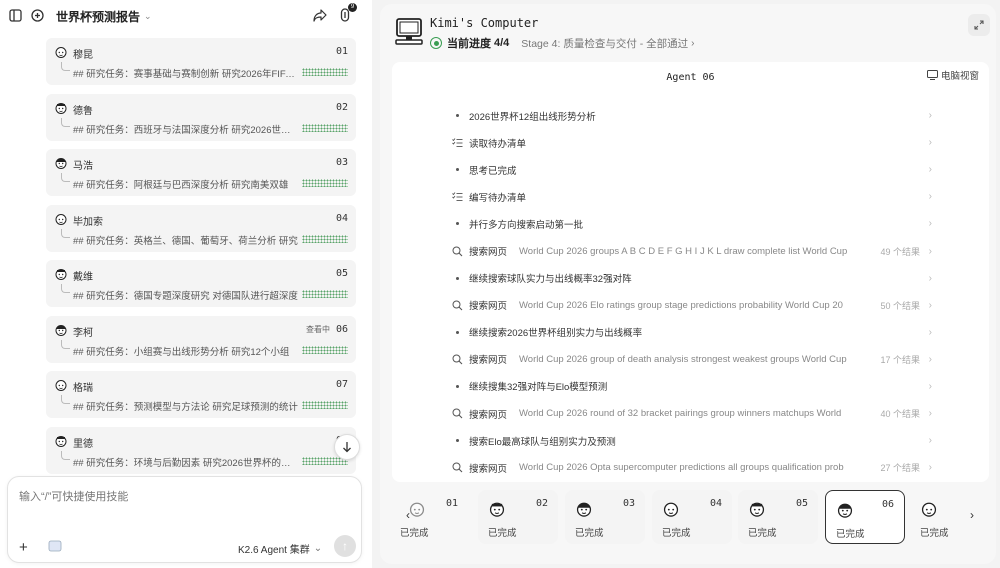 Image resolution: width=1000 pixels, height=568 pixels. What do you see at coordinates (83, 166) in the screenshot?
I see `agent-name: 马浩` at bounding box center [83, 166].